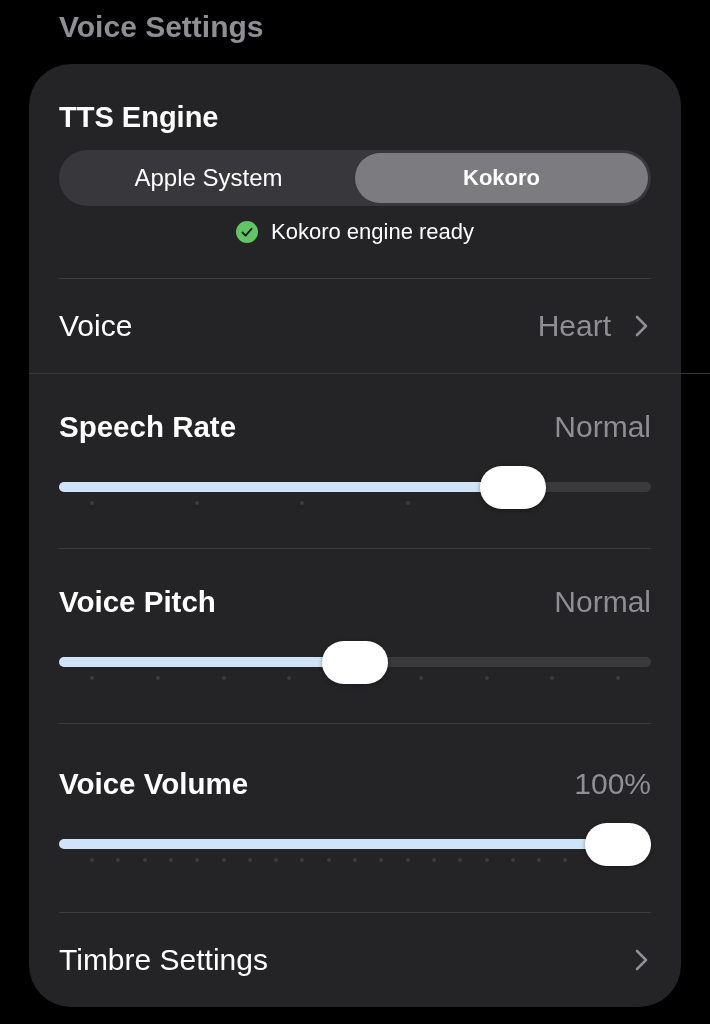 Image resolution: width=710 pixels, height=1024 pixels. Describe the element at coordinates (612, 784) in the screenshot. I see `slider-reading: 100%` at that location.